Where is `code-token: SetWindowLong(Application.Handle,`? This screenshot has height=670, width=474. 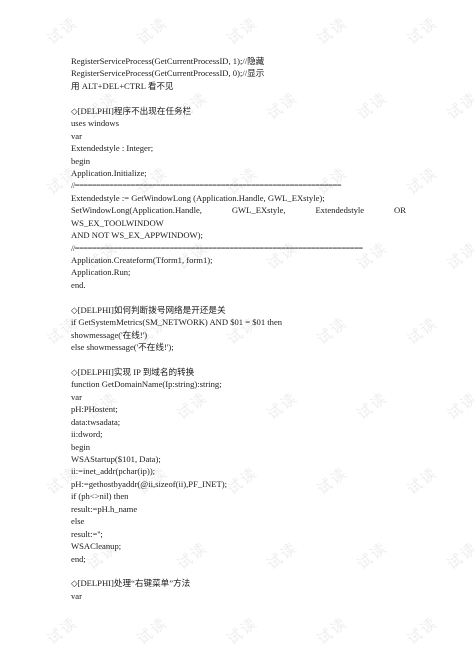
code-token: SetWindowLong(Application.Handle, is located at coordinates (136, 210).